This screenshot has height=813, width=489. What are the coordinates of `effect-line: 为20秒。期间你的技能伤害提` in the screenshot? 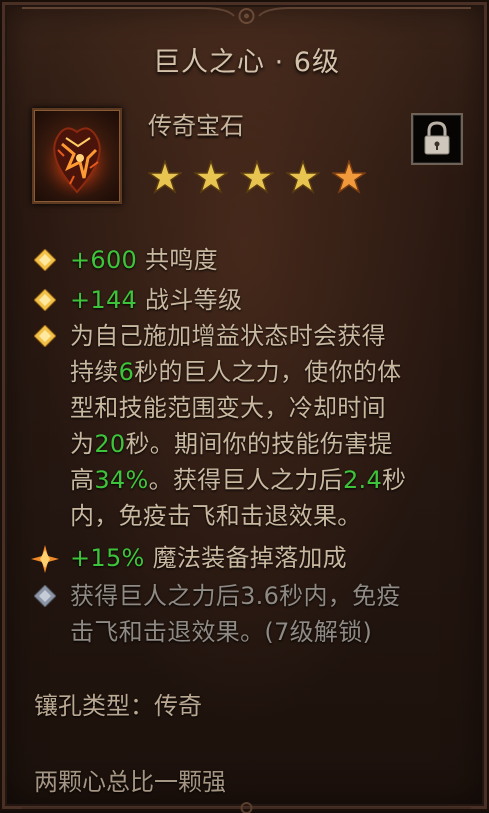 It's located at (231, 444).